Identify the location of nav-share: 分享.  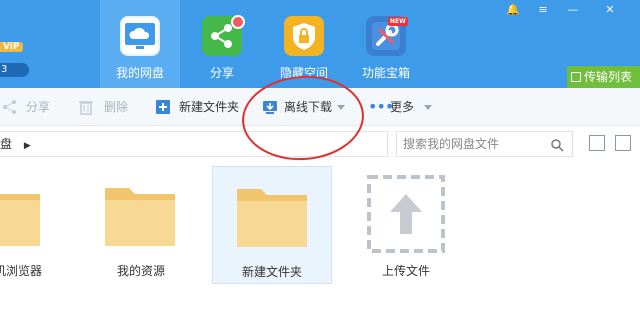
(222, 44).